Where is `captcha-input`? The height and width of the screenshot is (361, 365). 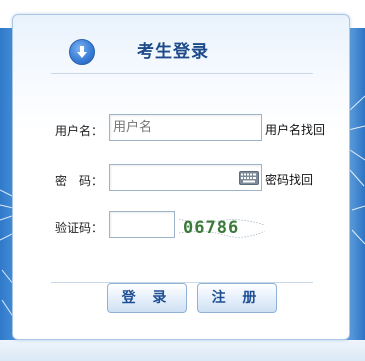
captcha-input is located at coordinates (142, 224).